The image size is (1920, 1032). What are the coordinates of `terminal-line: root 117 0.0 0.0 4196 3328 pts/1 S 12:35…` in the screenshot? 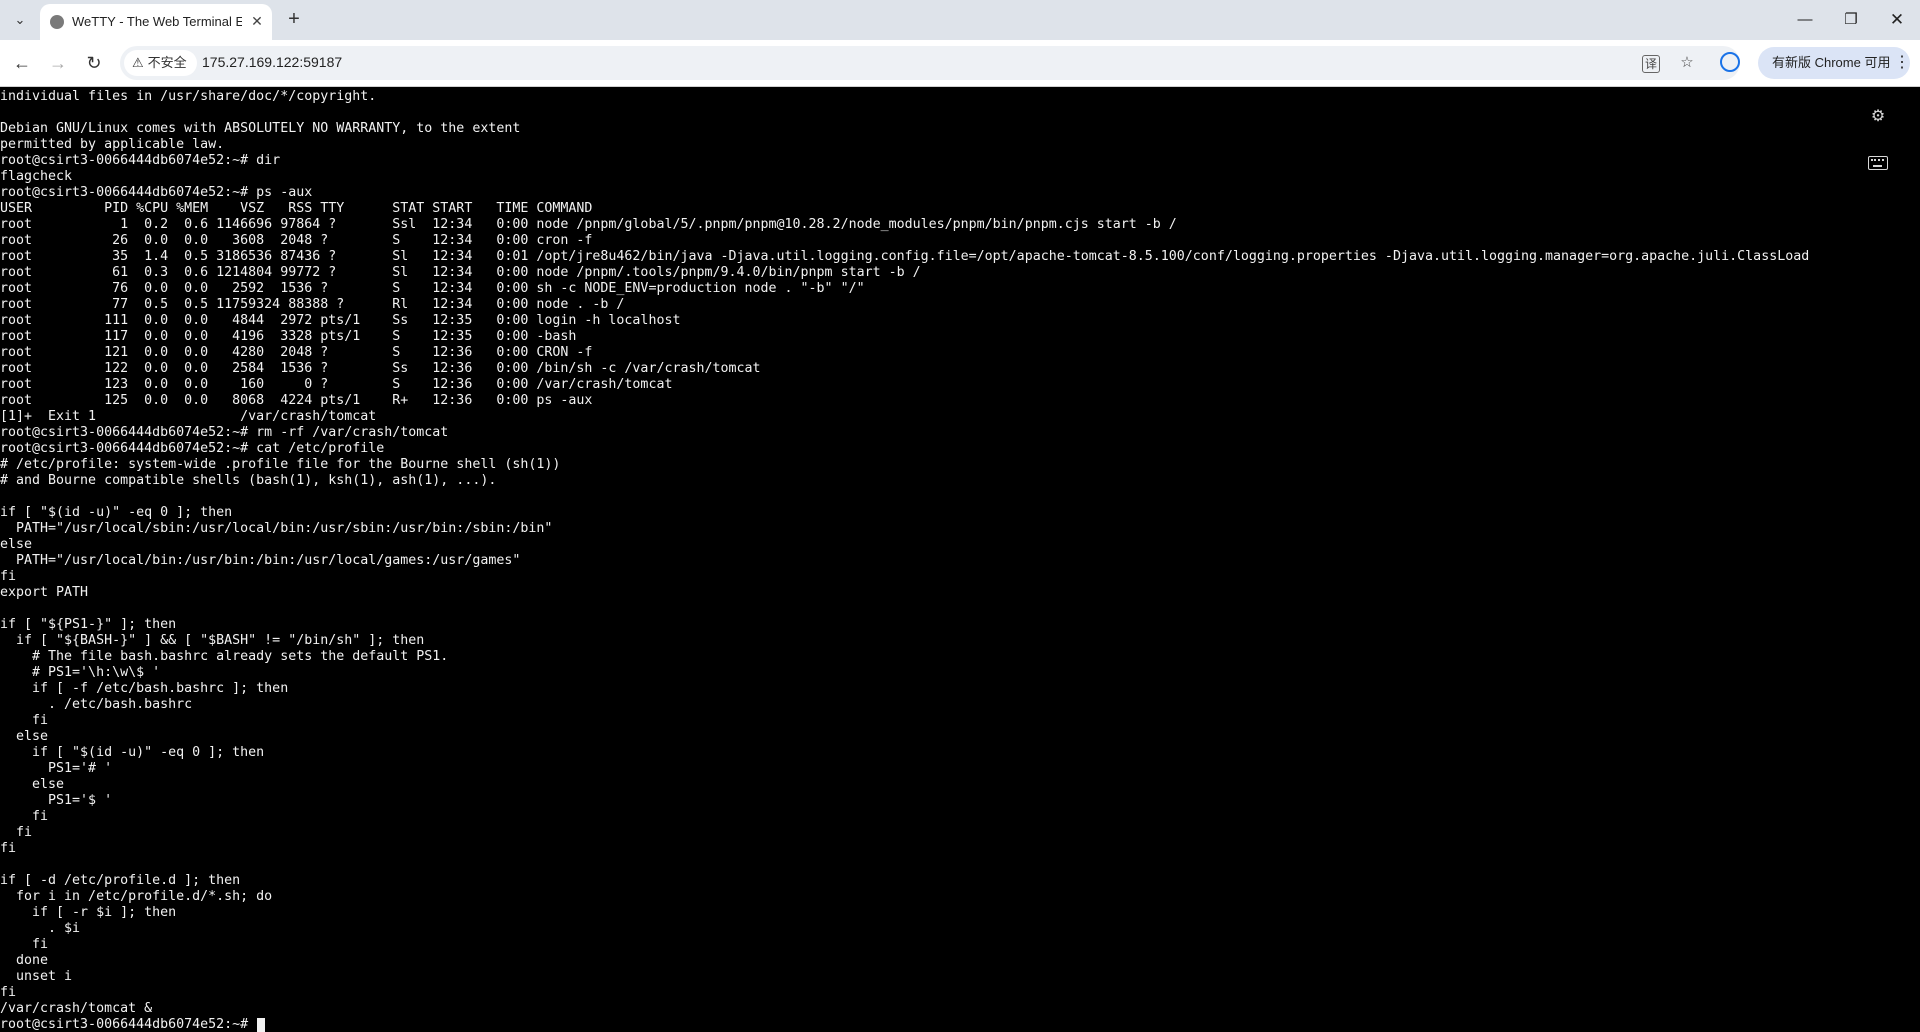 It's located at (288, 336).